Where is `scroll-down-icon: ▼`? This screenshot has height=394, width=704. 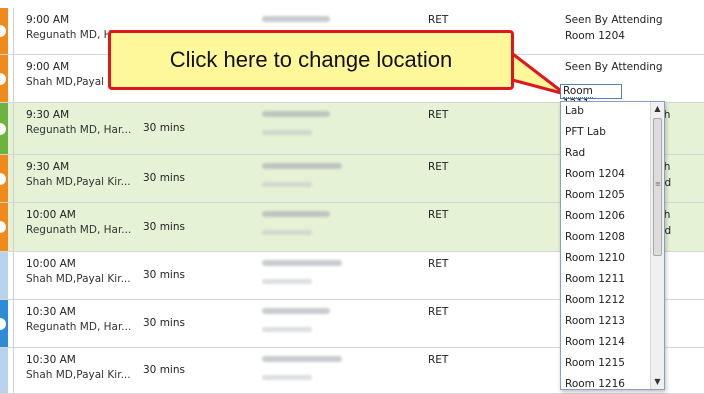
scroll-down-icon: ▼ is located at coordinates (657, 382).